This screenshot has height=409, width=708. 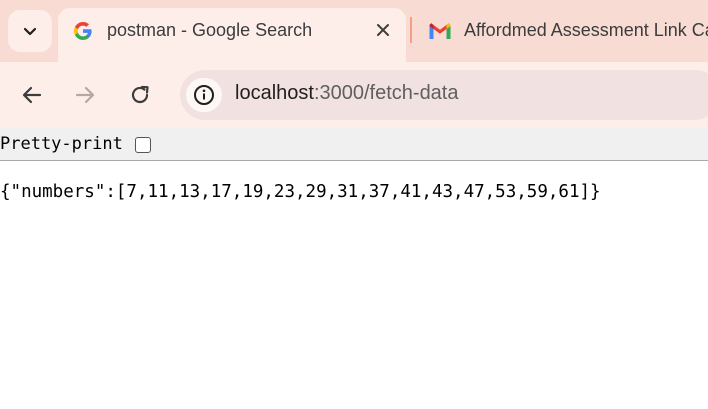 What do you see at coordinates (586, 30) in the screenshot?
I see `tab-title: Affordmed Assessment Link Ca` at bounding box center [586, 30].